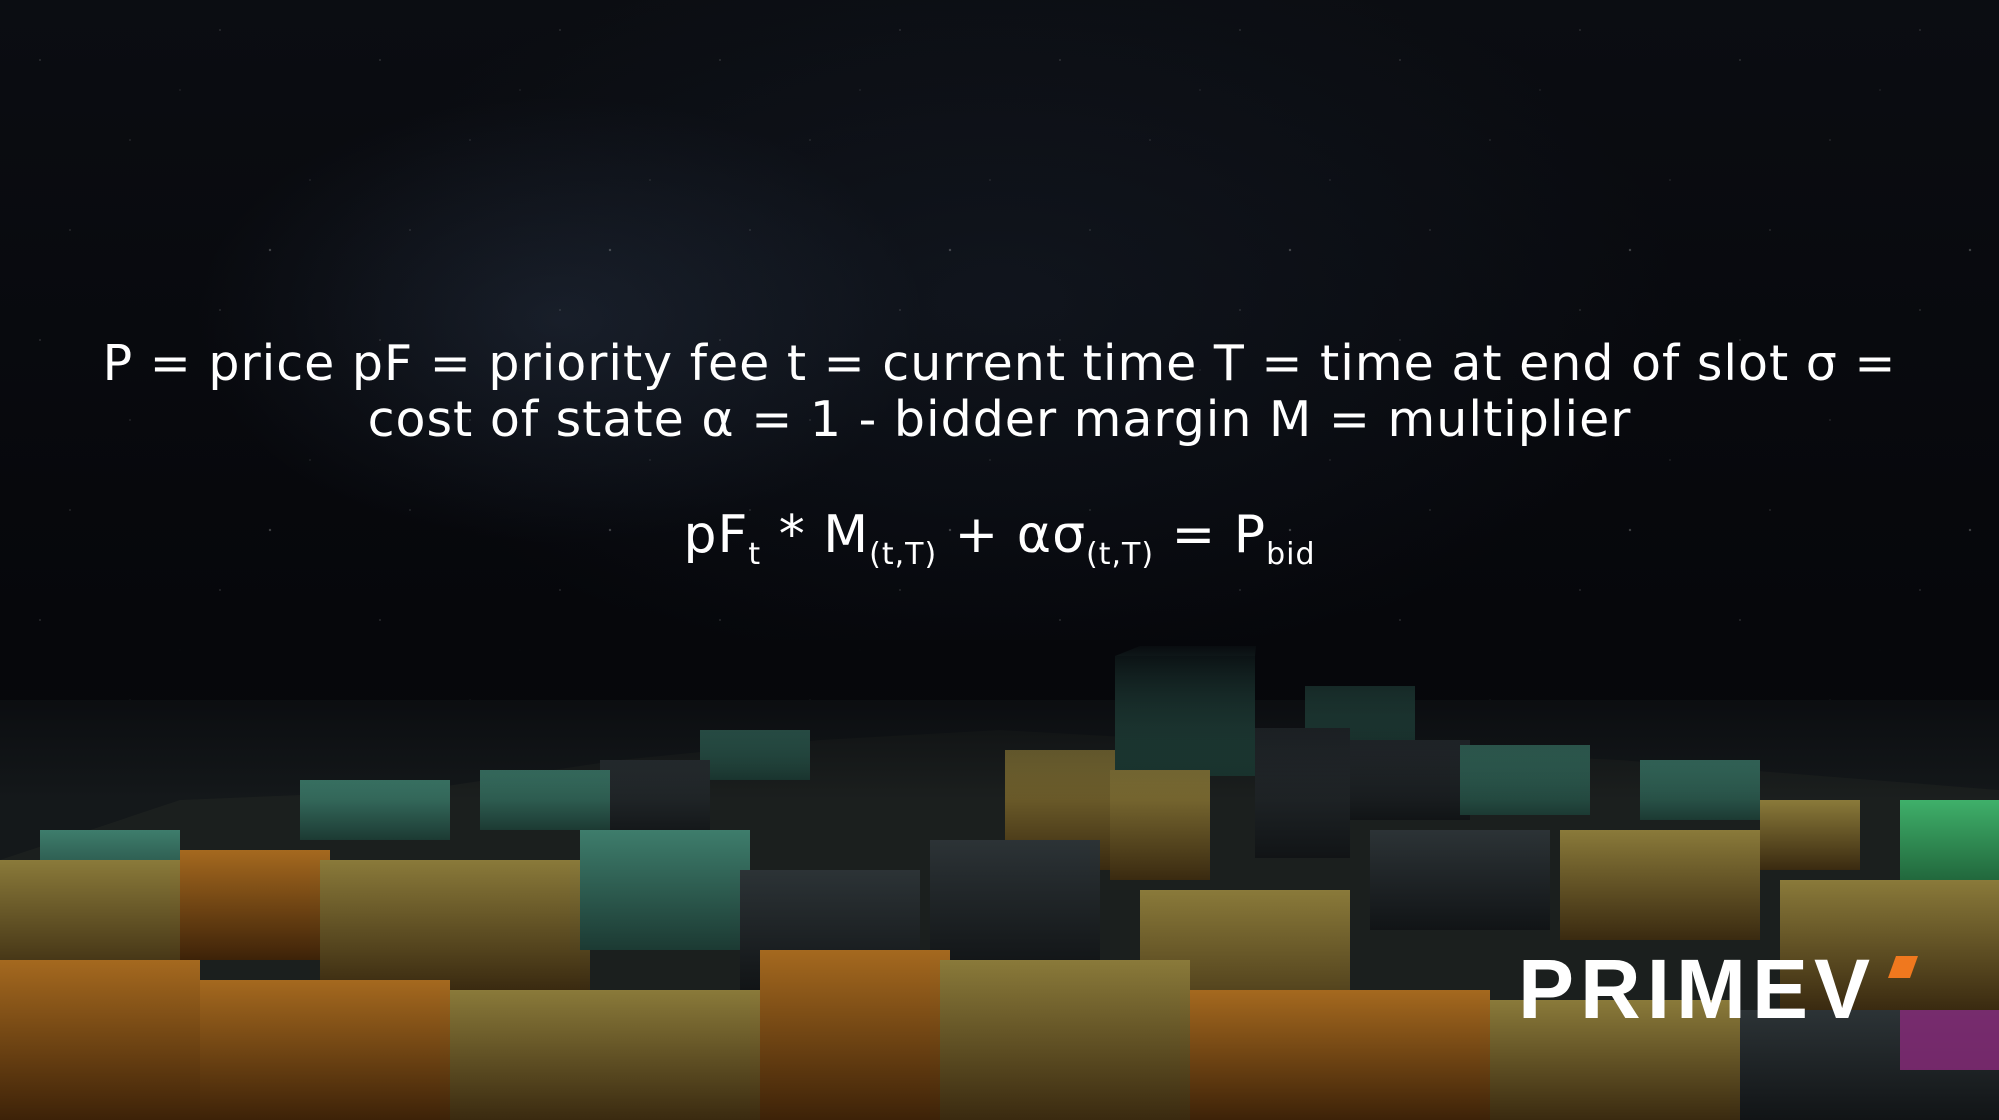 This screenshot has width=1999, height=1120. Describe the element at coordinates (792, 535) in the screenshot. I see `multiply-operator: *` at that location.